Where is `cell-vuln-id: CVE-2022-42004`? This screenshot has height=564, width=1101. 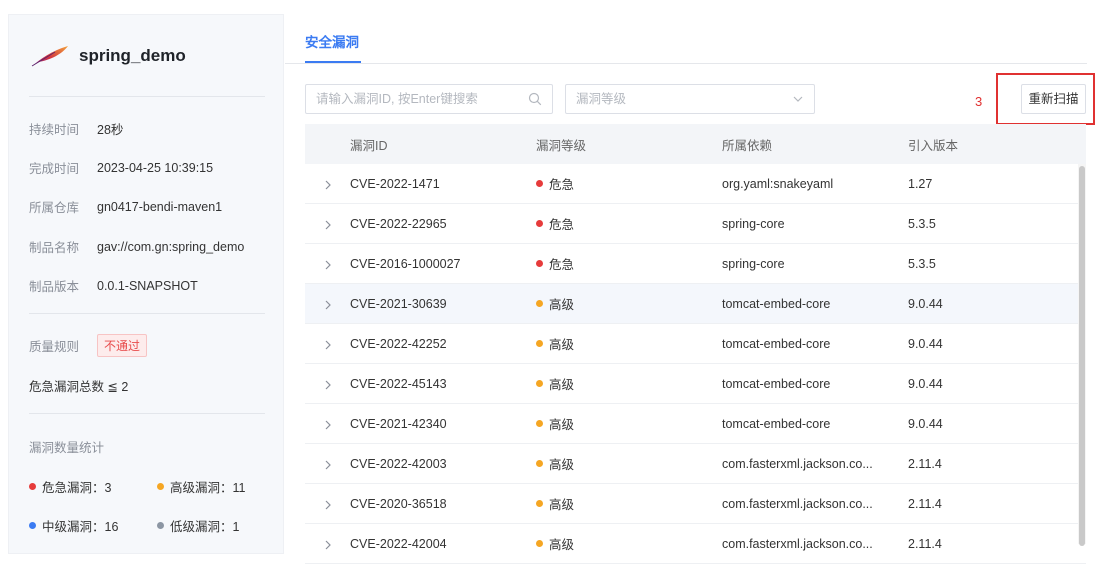 cell-vuln-id: CVE-2022-42004 is located at coordinates (398, 543).